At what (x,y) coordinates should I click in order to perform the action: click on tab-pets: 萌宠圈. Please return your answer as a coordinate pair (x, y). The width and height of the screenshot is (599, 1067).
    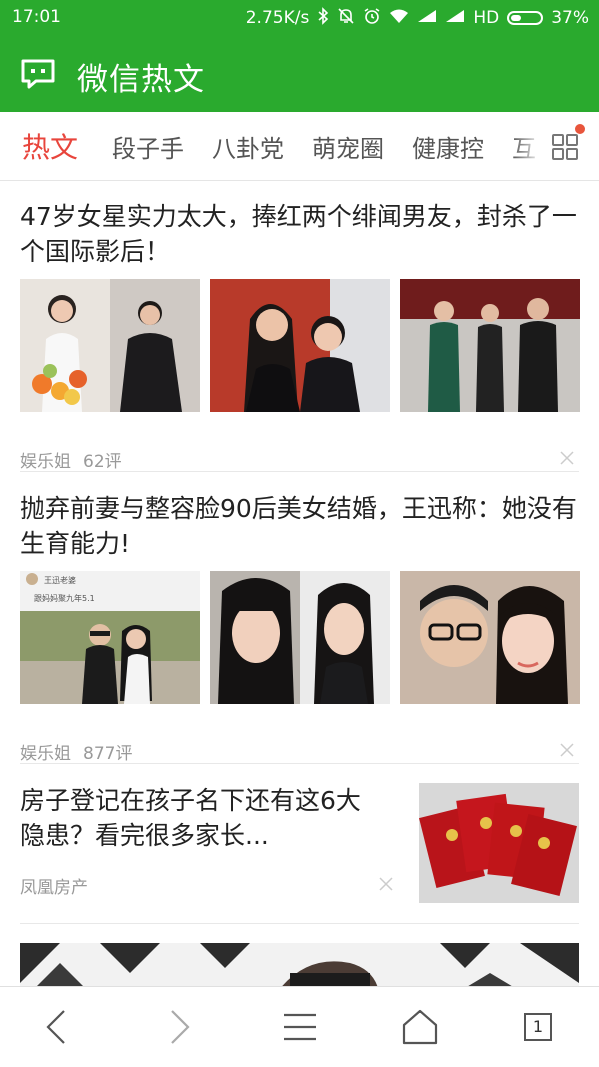
    Looking at the image, I should click on (348, 146).